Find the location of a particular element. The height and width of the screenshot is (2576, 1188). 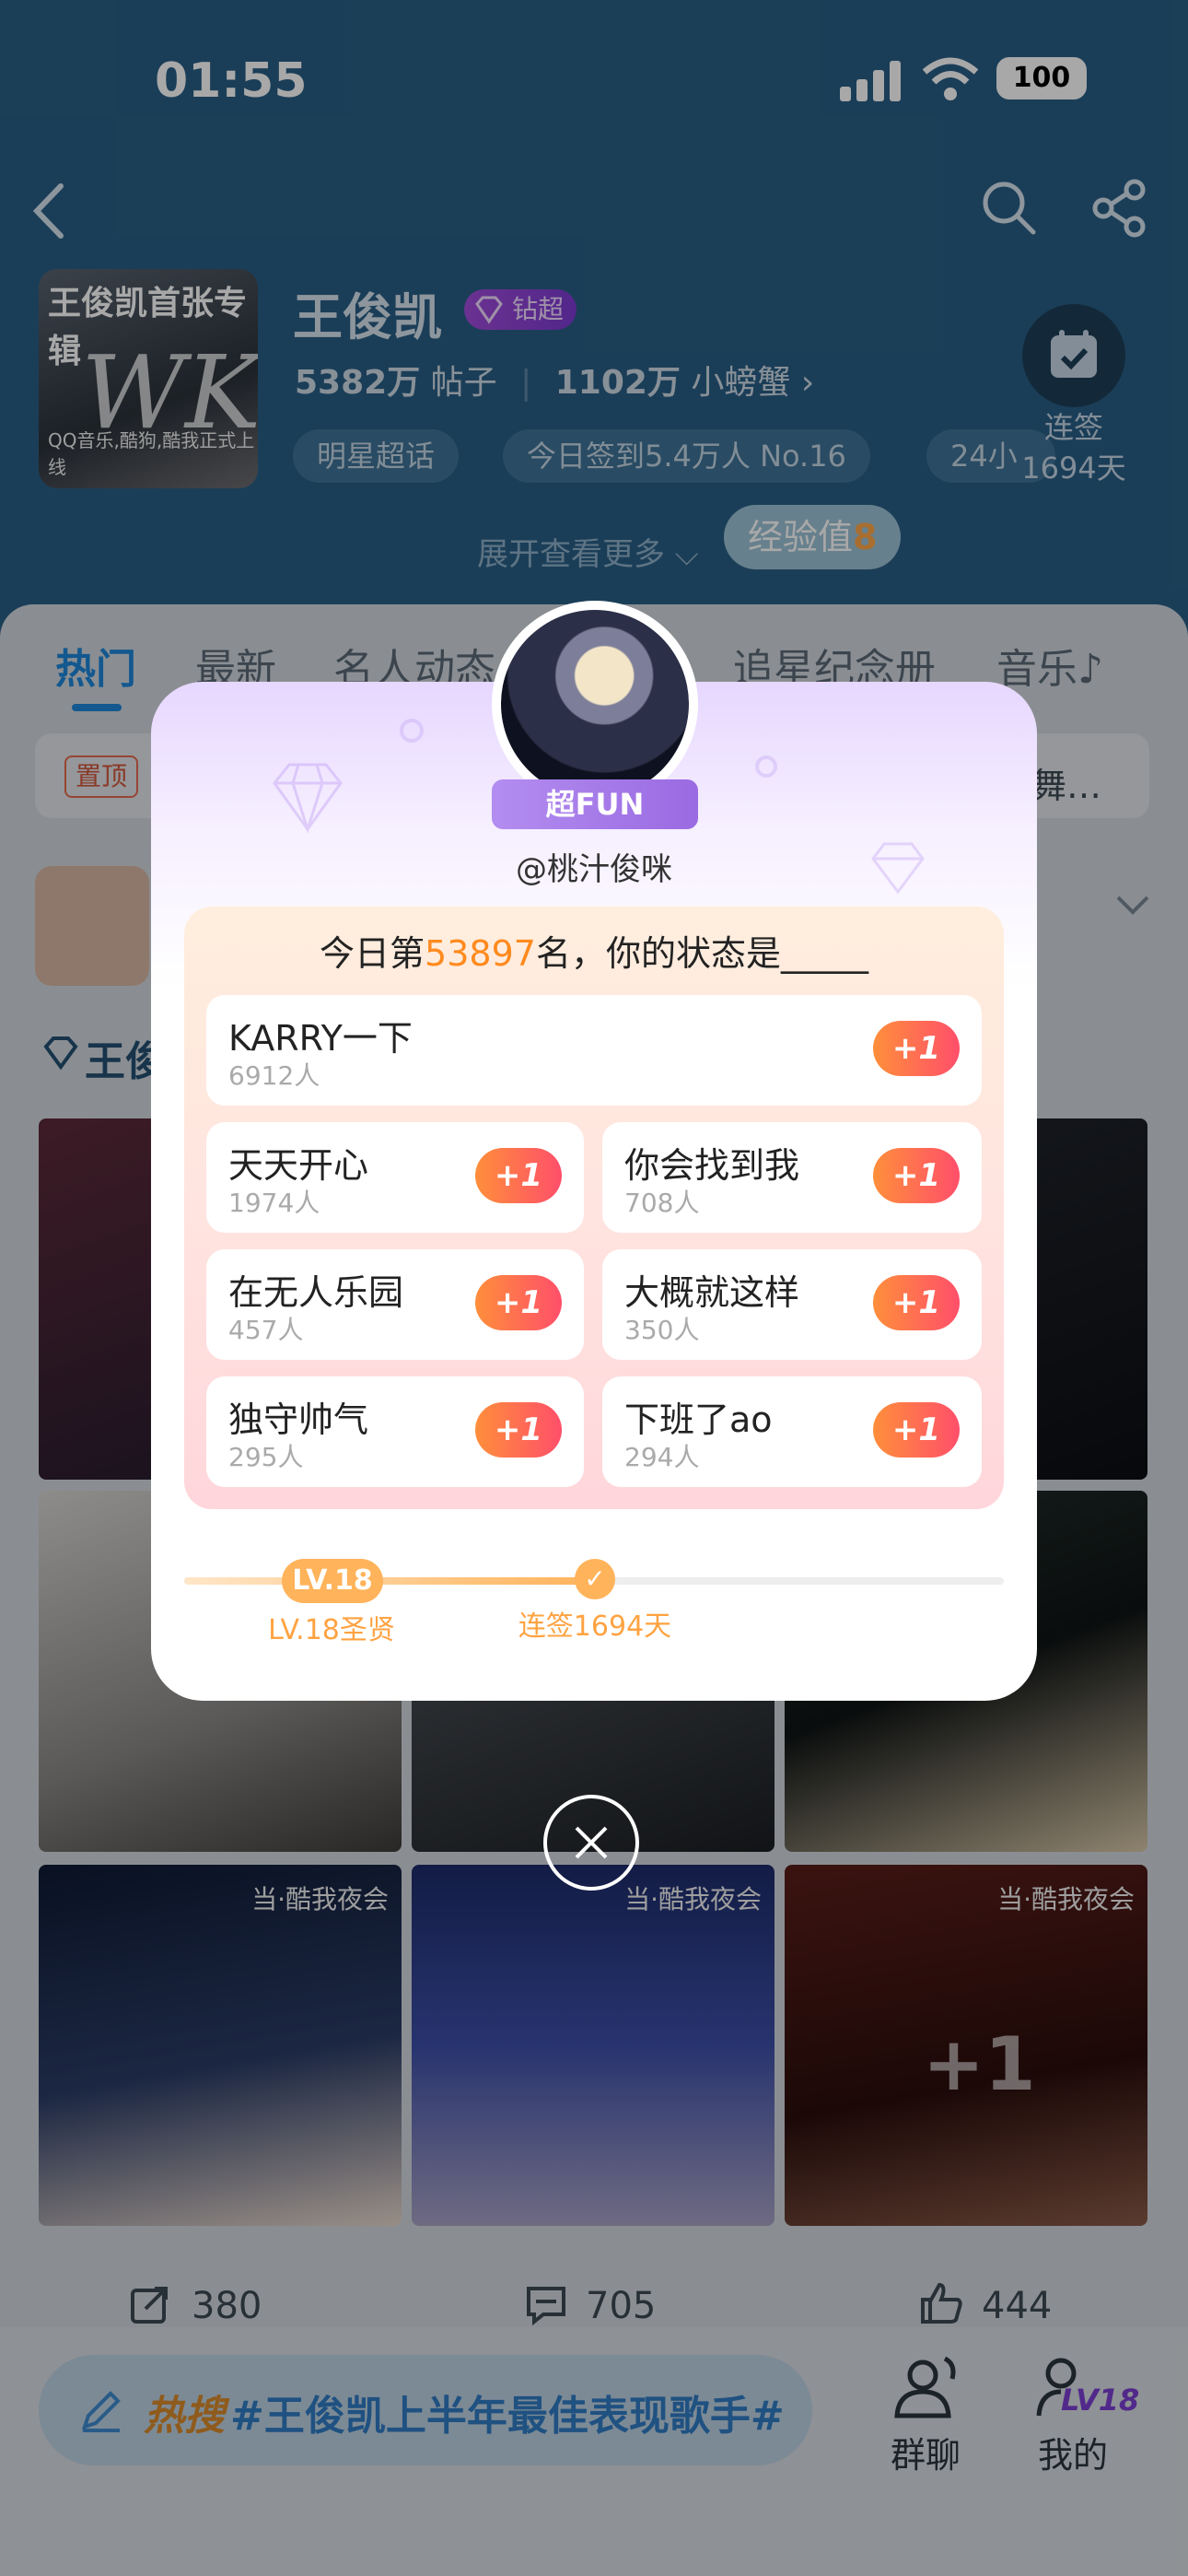

option-label: 大概就这样 is located at coordinates (712, 1292).